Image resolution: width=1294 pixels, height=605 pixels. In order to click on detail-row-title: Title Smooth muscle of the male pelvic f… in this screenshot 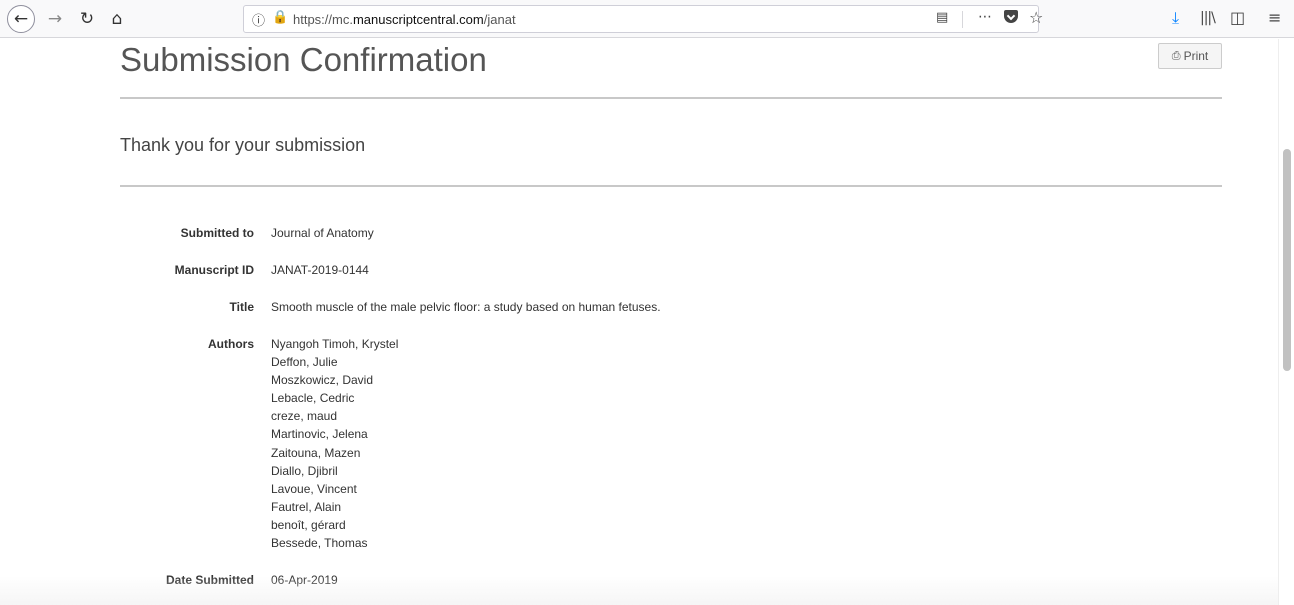, I will do `click(671, 307)`.